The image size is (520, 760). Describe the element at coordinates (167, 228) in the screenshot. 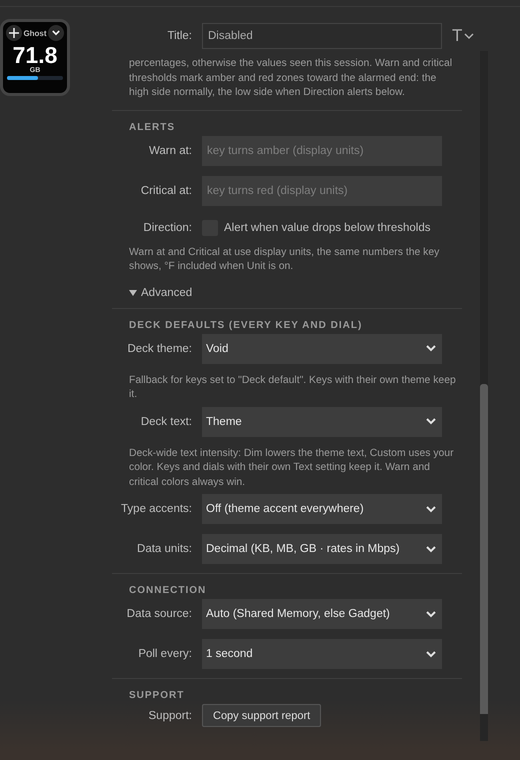

I see `field-label: Direction:` at that location.